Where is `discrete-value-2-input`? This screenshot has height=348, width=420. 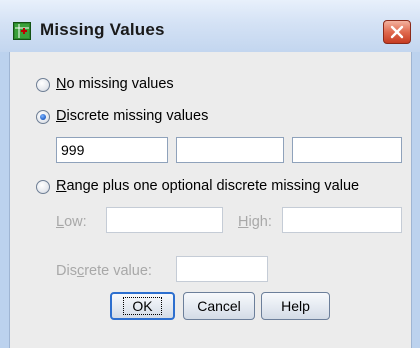
discrete-value-2-input is located at coordinates (230, 150).